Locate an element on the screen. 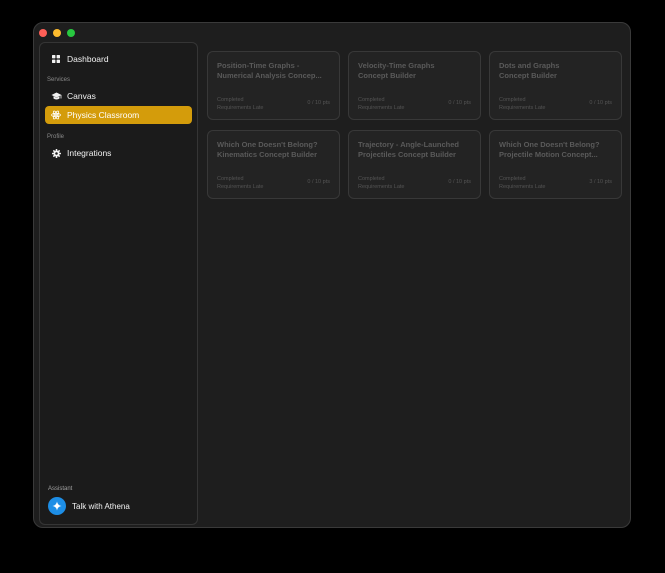 This screenshot has width=665, height=573. atom-icon is located at coordinates (56, 115).